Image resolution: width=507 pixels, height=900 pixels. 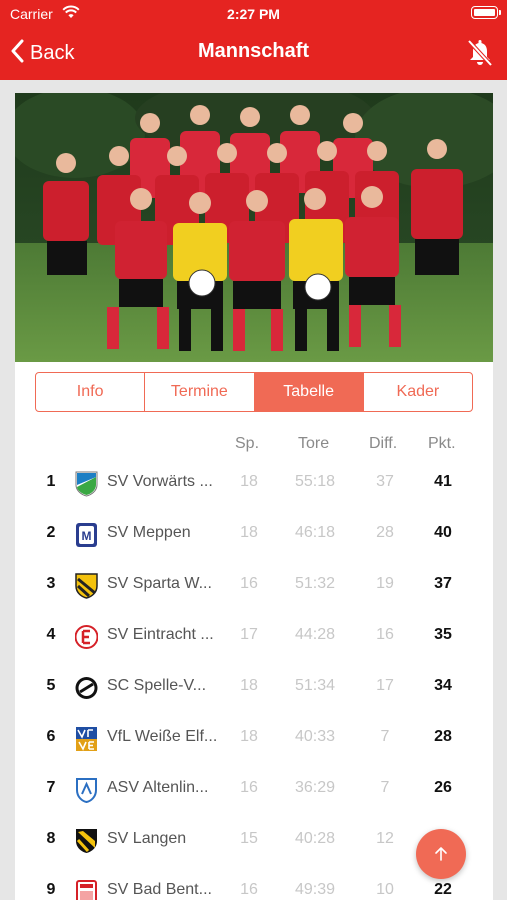 What do you see at coordinates (385, 889) in the screenshot?
I see `goal-difference: 10` at bounding box center [385, 889].